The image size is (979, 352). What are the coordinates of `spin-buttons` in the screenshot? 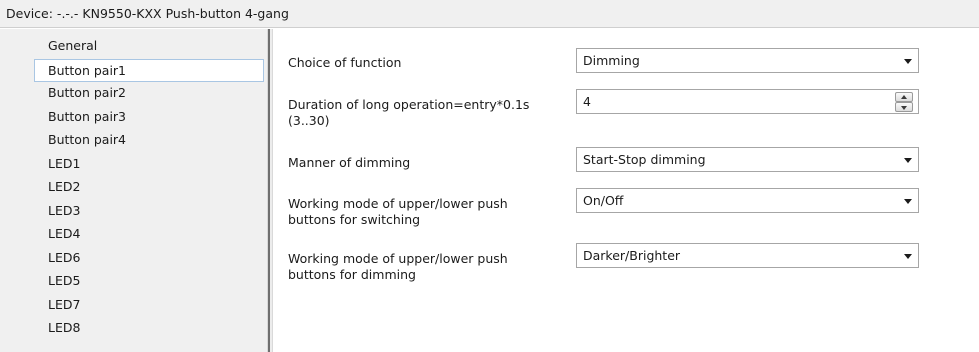 It's located at (904, 102).